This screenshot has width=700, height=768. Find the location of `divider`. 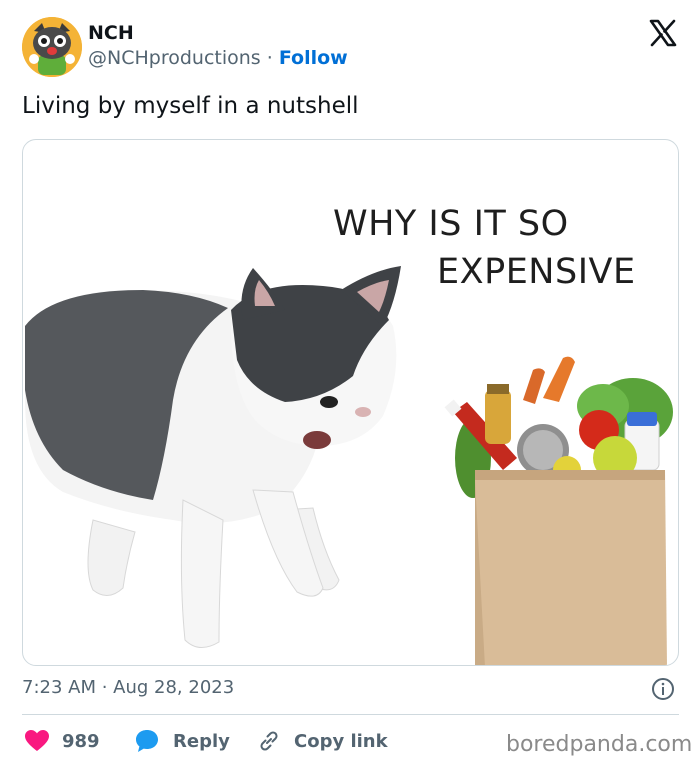

divider is located at coordinates (350, 714).